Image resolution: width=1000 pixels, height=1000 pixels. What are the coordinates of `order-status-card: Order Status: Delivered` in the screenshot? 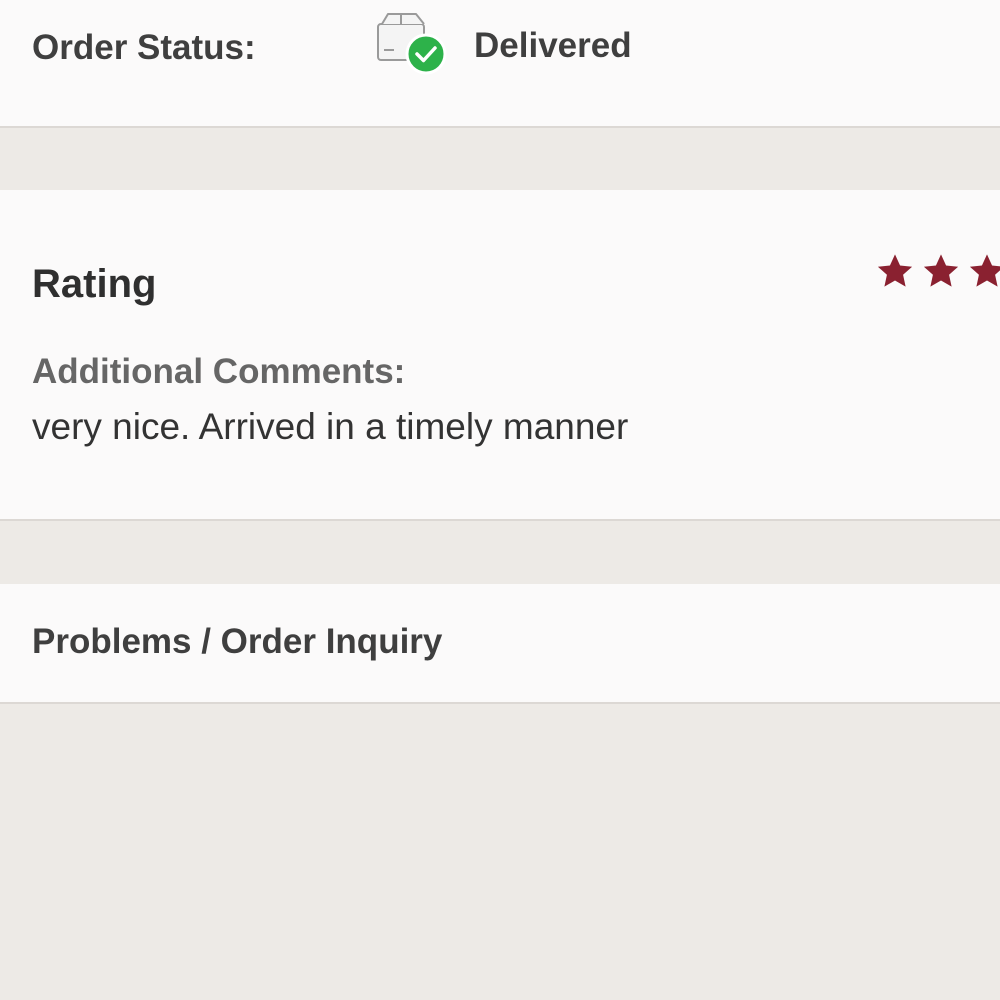 It's located at (500, 64).